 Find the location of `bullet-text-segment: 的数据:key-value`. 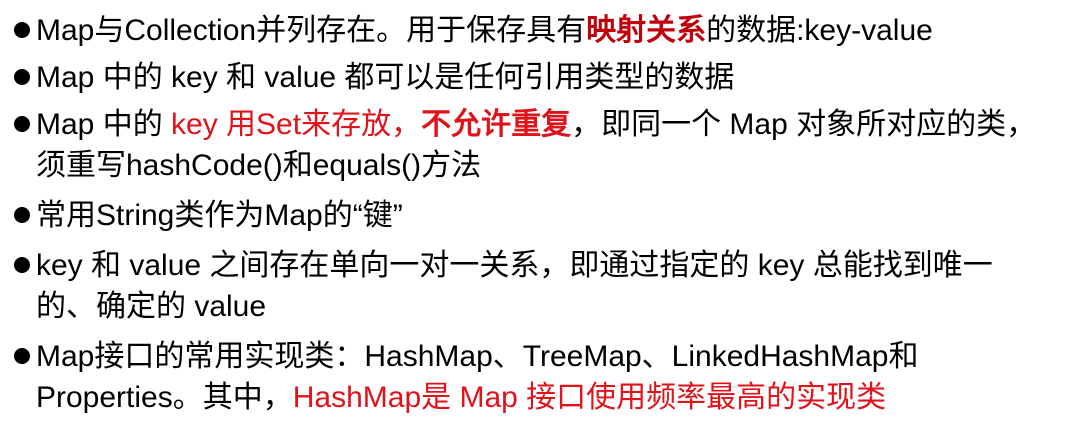

bullet-text-segment: 的数据:key-value is located at coordinates (819, 30).